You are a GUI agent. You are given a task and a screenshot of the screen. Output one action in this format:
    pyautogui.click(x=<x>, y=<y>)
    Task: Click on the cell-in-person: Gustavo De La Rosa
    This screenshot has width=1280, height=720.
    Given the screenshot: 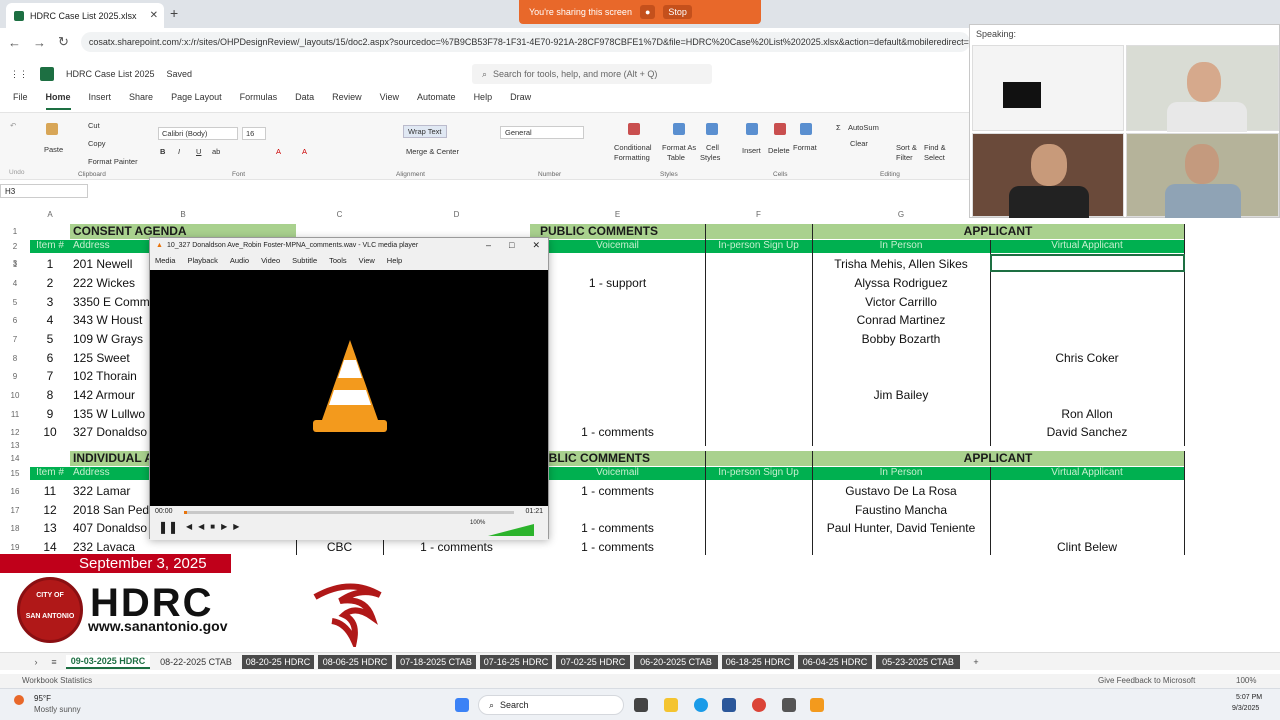 What is the action you would take?
    pyautogui.click(x=901, y=492)
    